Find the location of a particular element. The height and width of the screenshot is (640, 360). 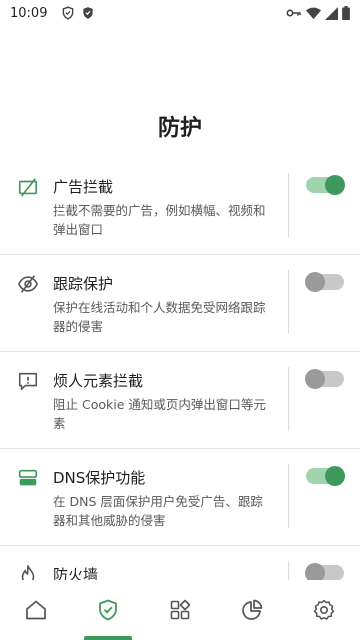

bottom-navigation is located at coordinates (180, 610).